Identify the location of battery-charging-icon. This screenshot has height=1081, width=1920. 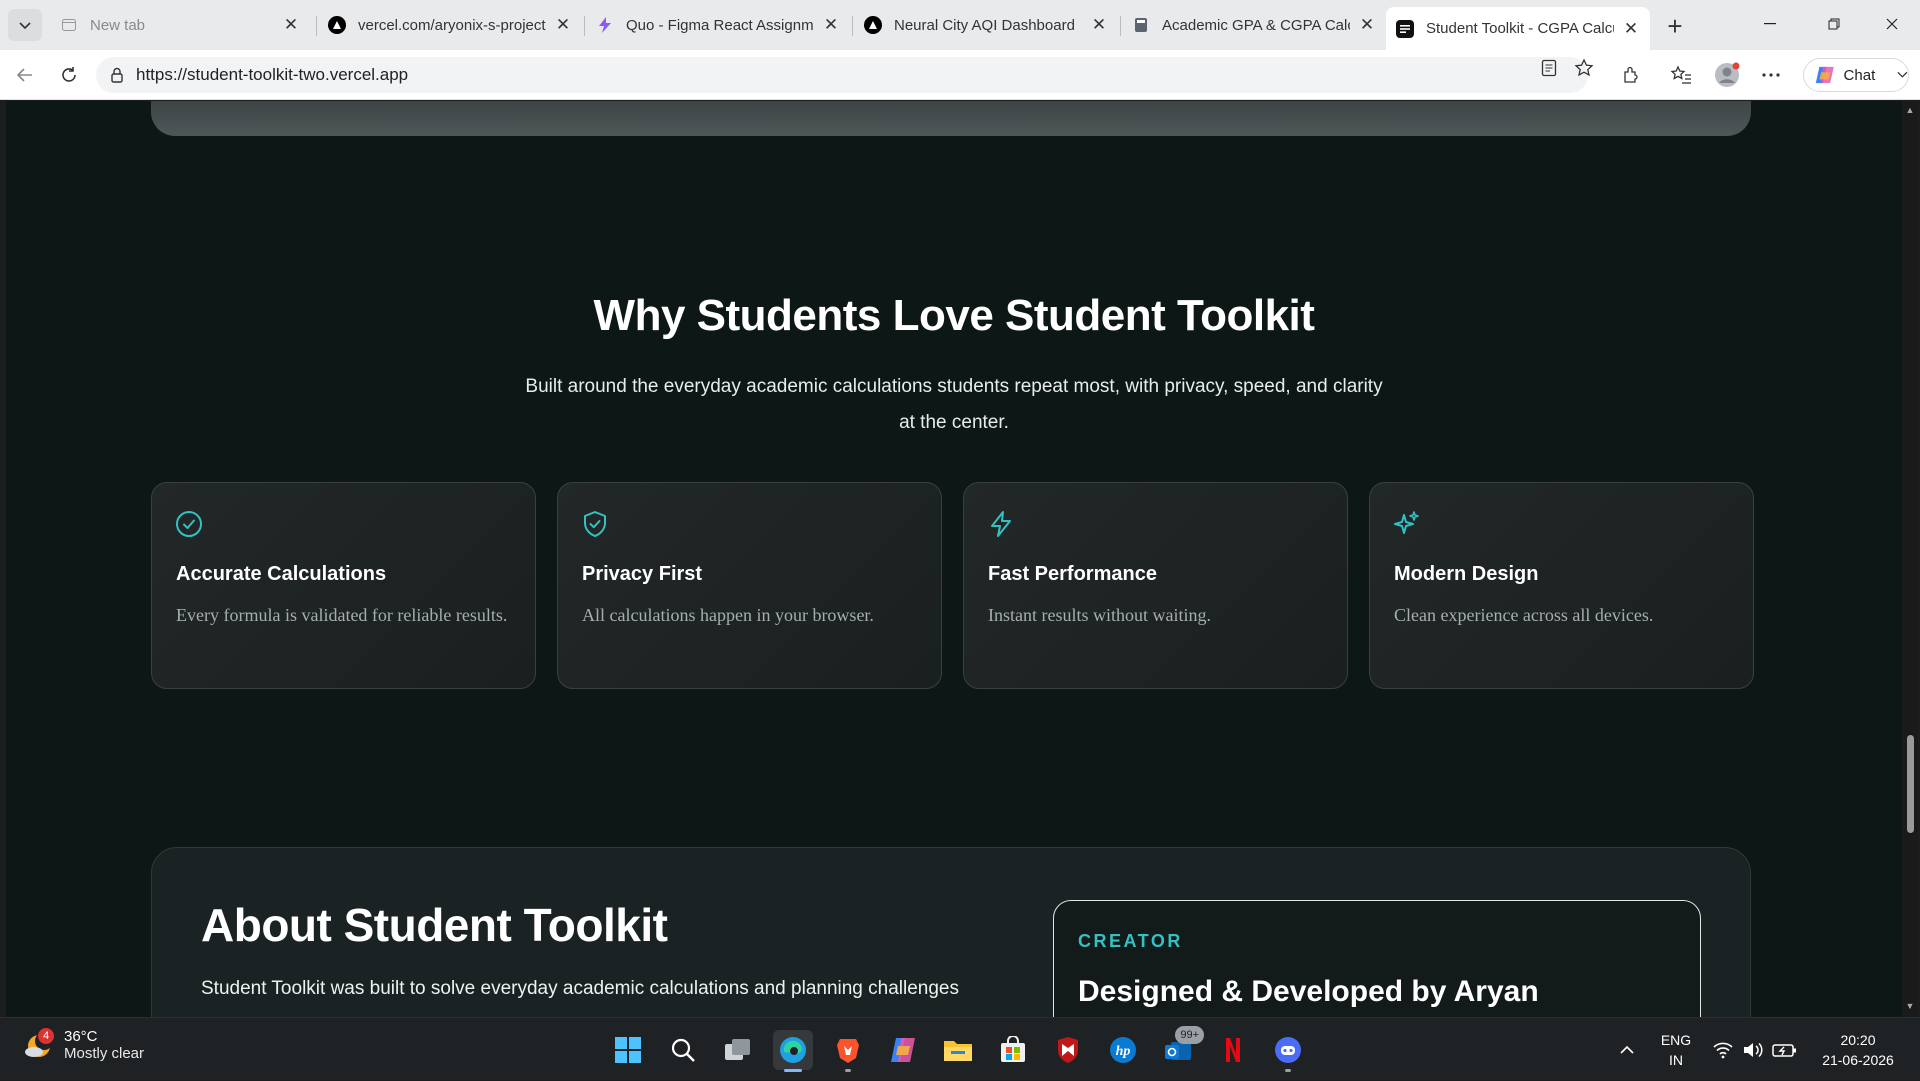
(1784, 1050).